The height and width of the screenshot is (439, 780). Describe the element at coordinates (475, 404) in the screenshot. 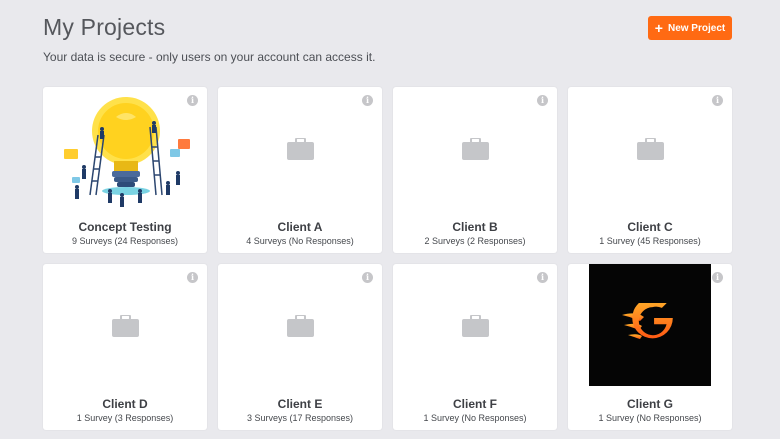

I see `project-name: Client F` at that location.